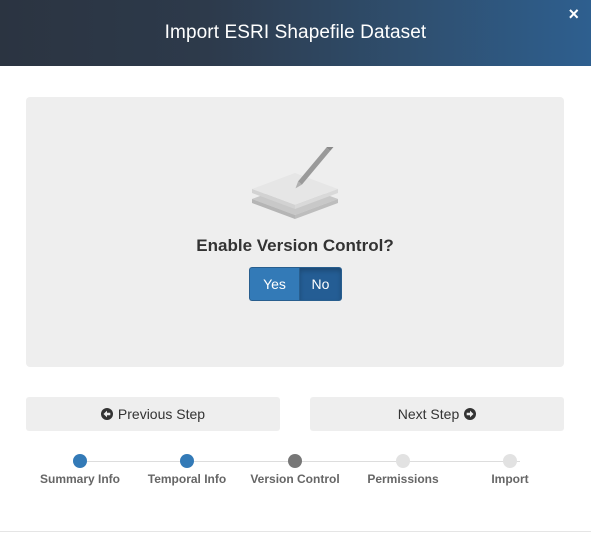  I want to click on previous-step-label: Previous Step, so click(161, 414).